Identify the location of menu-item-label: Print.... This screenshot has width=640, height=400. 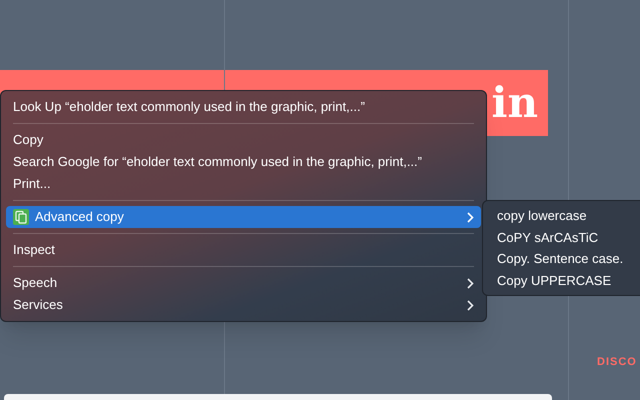
(32, 184).